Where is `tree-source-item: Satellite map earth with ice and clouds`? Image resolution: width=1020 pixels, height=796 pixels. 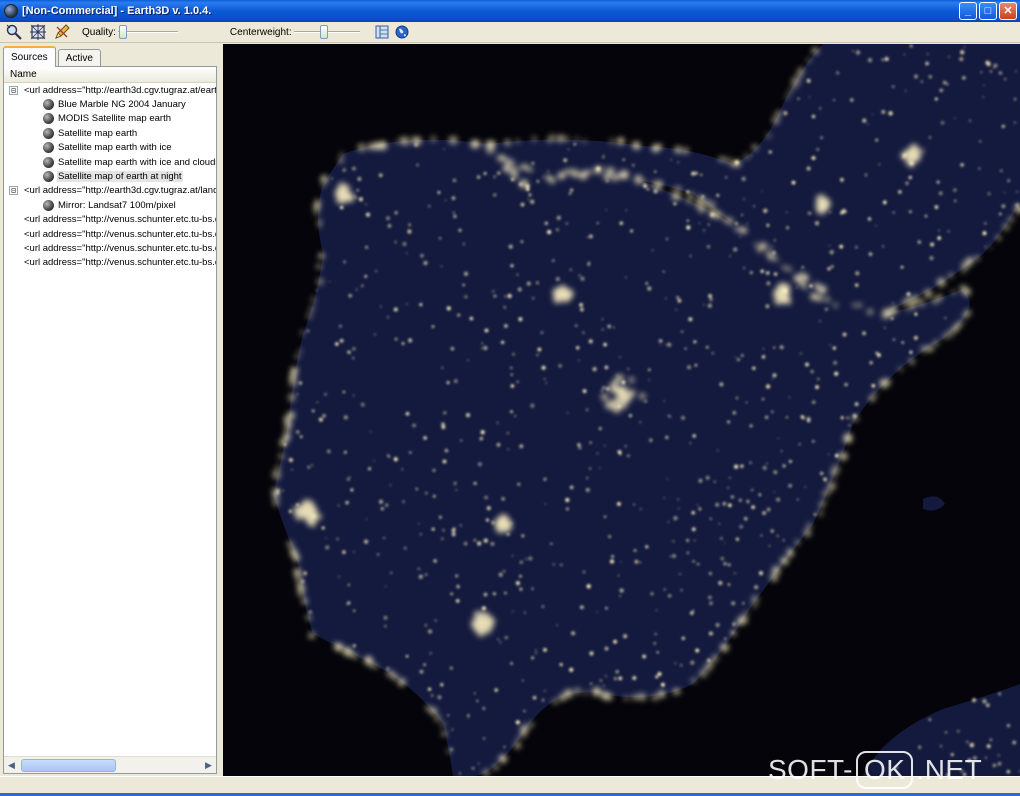
tree-source-item: Satellite map earth with ice and clouds is located at coordinates (110, 162).